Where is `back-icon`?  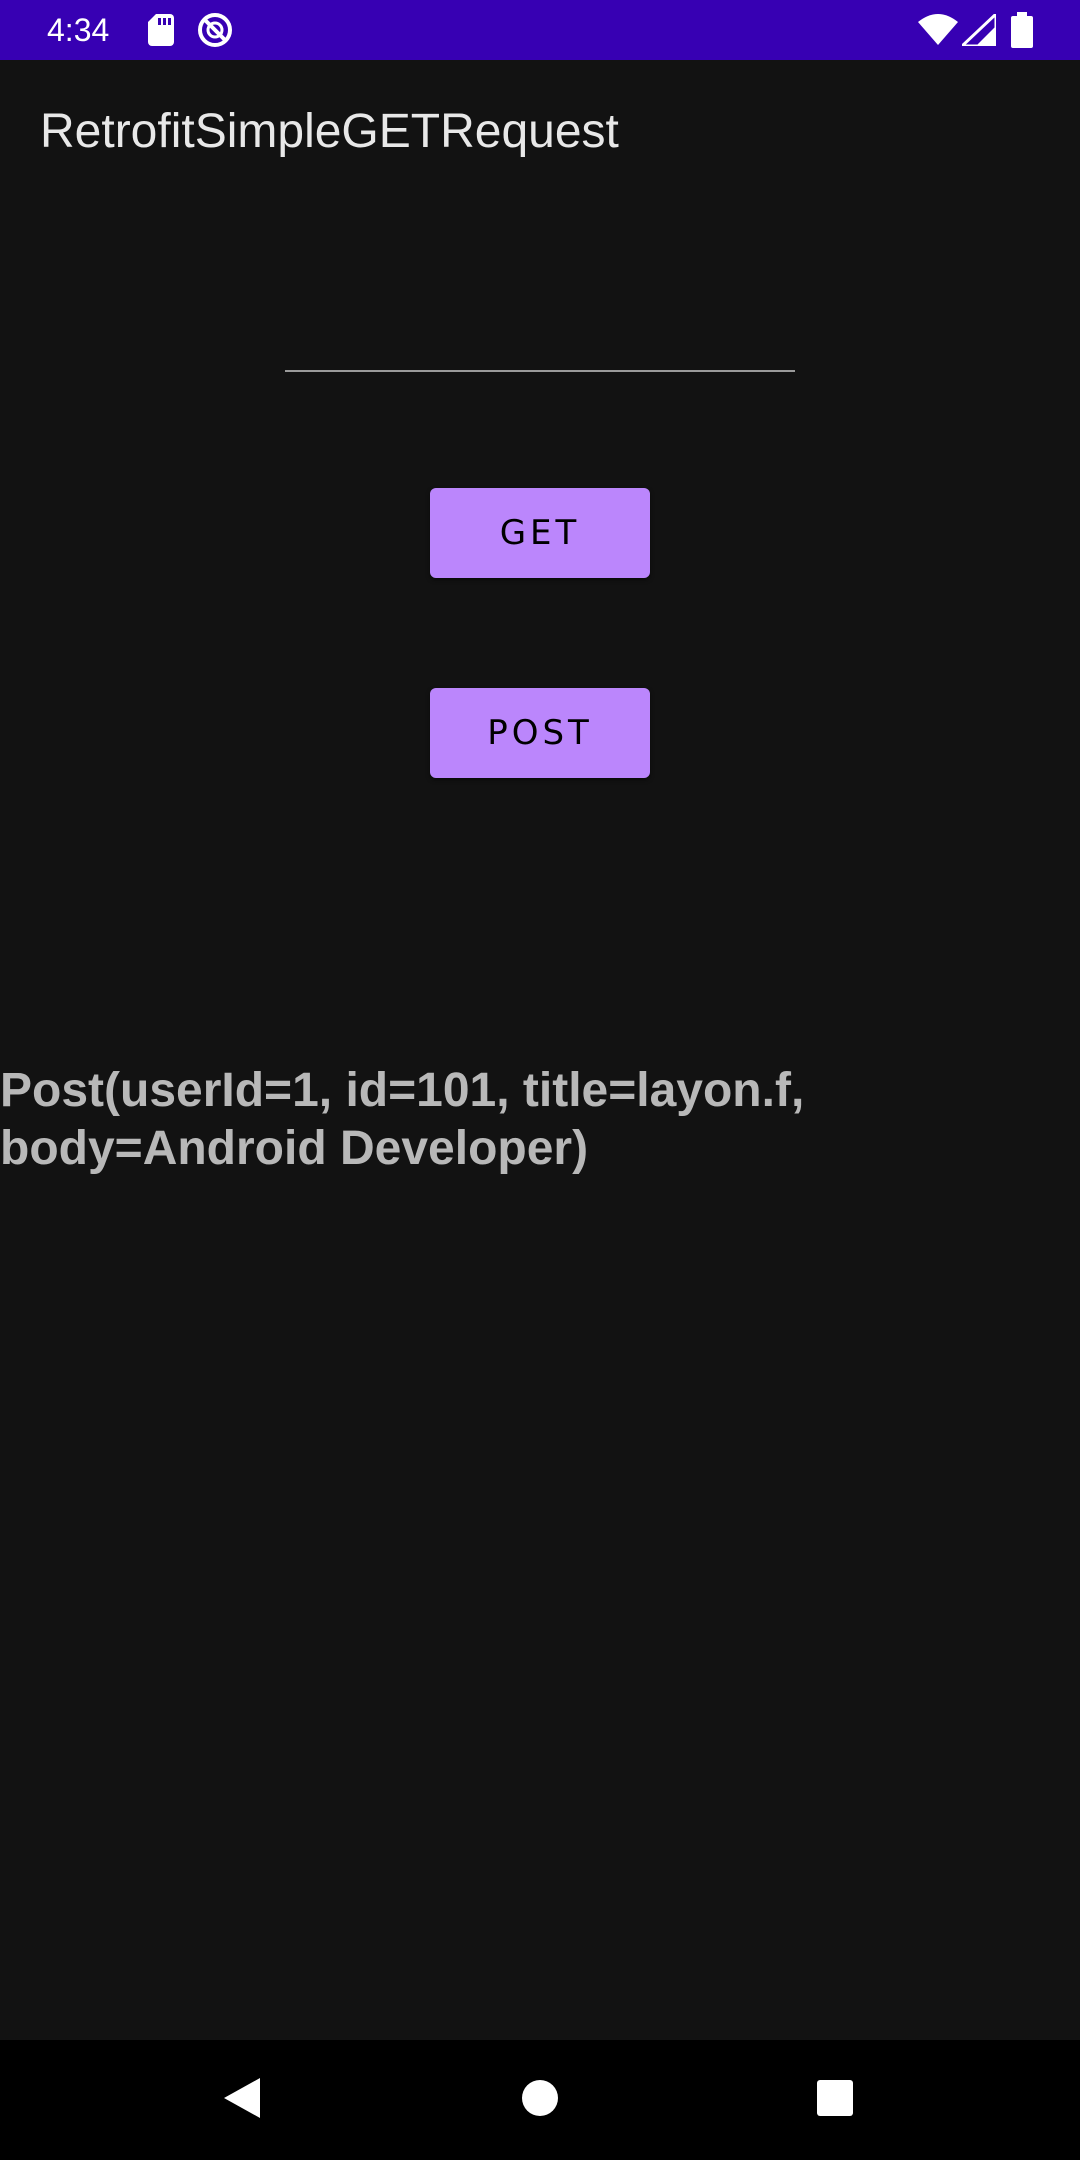 back-icon is located at coordinates (242, 2100).